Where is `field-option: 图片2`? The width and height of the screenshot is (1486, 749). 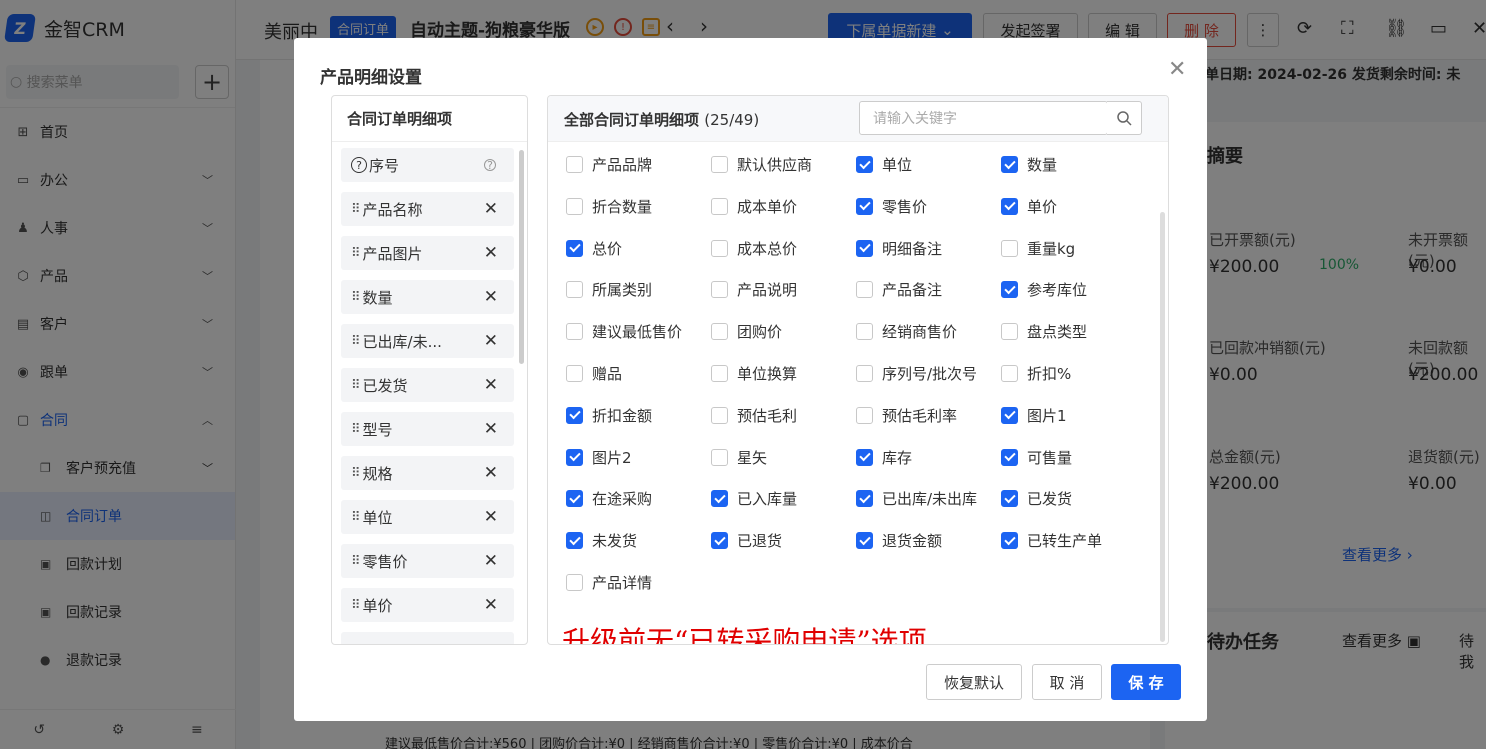
field-option: 图片2 is located at coordinates (599, 457).